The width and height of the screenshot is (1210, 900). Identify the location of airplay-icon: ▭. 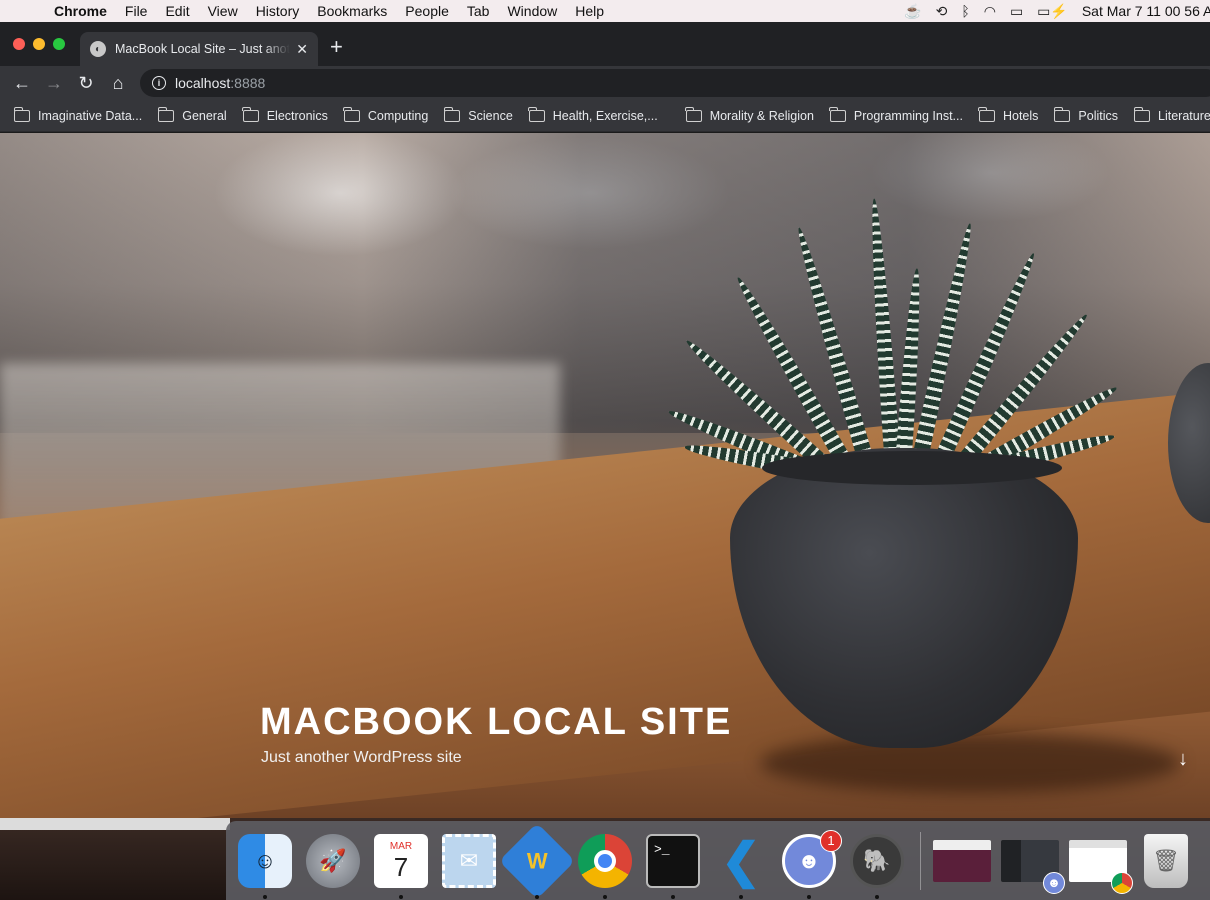
(1016, 11).